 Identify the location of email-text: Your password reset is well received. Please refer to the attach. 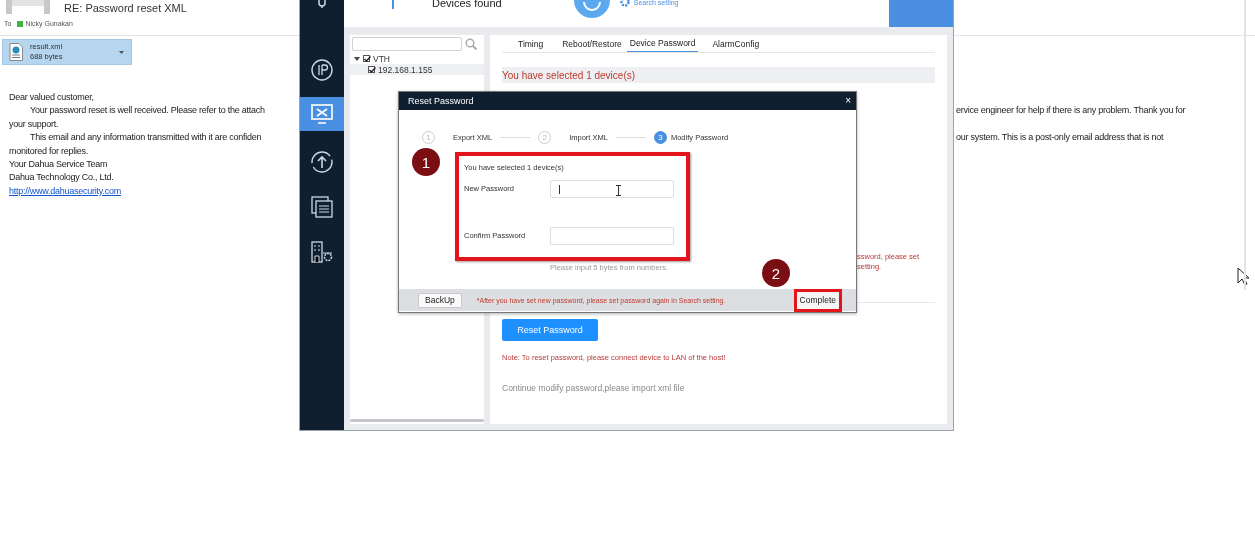
(147, 111).